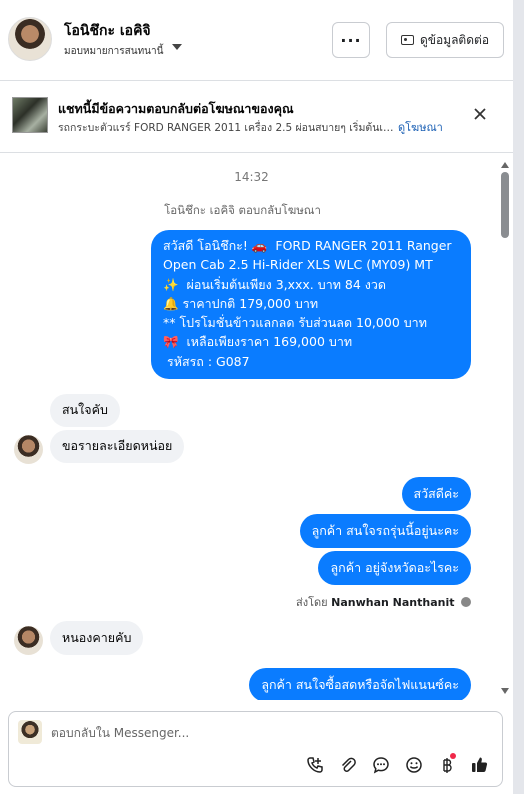 This screenshot has height=794, width=524. What do you see at coordinates (113, 51) in the screenshot?
I see `assign-conversation-label: มอบหมายการสนทนานี้` at bounding box center [113, 51].